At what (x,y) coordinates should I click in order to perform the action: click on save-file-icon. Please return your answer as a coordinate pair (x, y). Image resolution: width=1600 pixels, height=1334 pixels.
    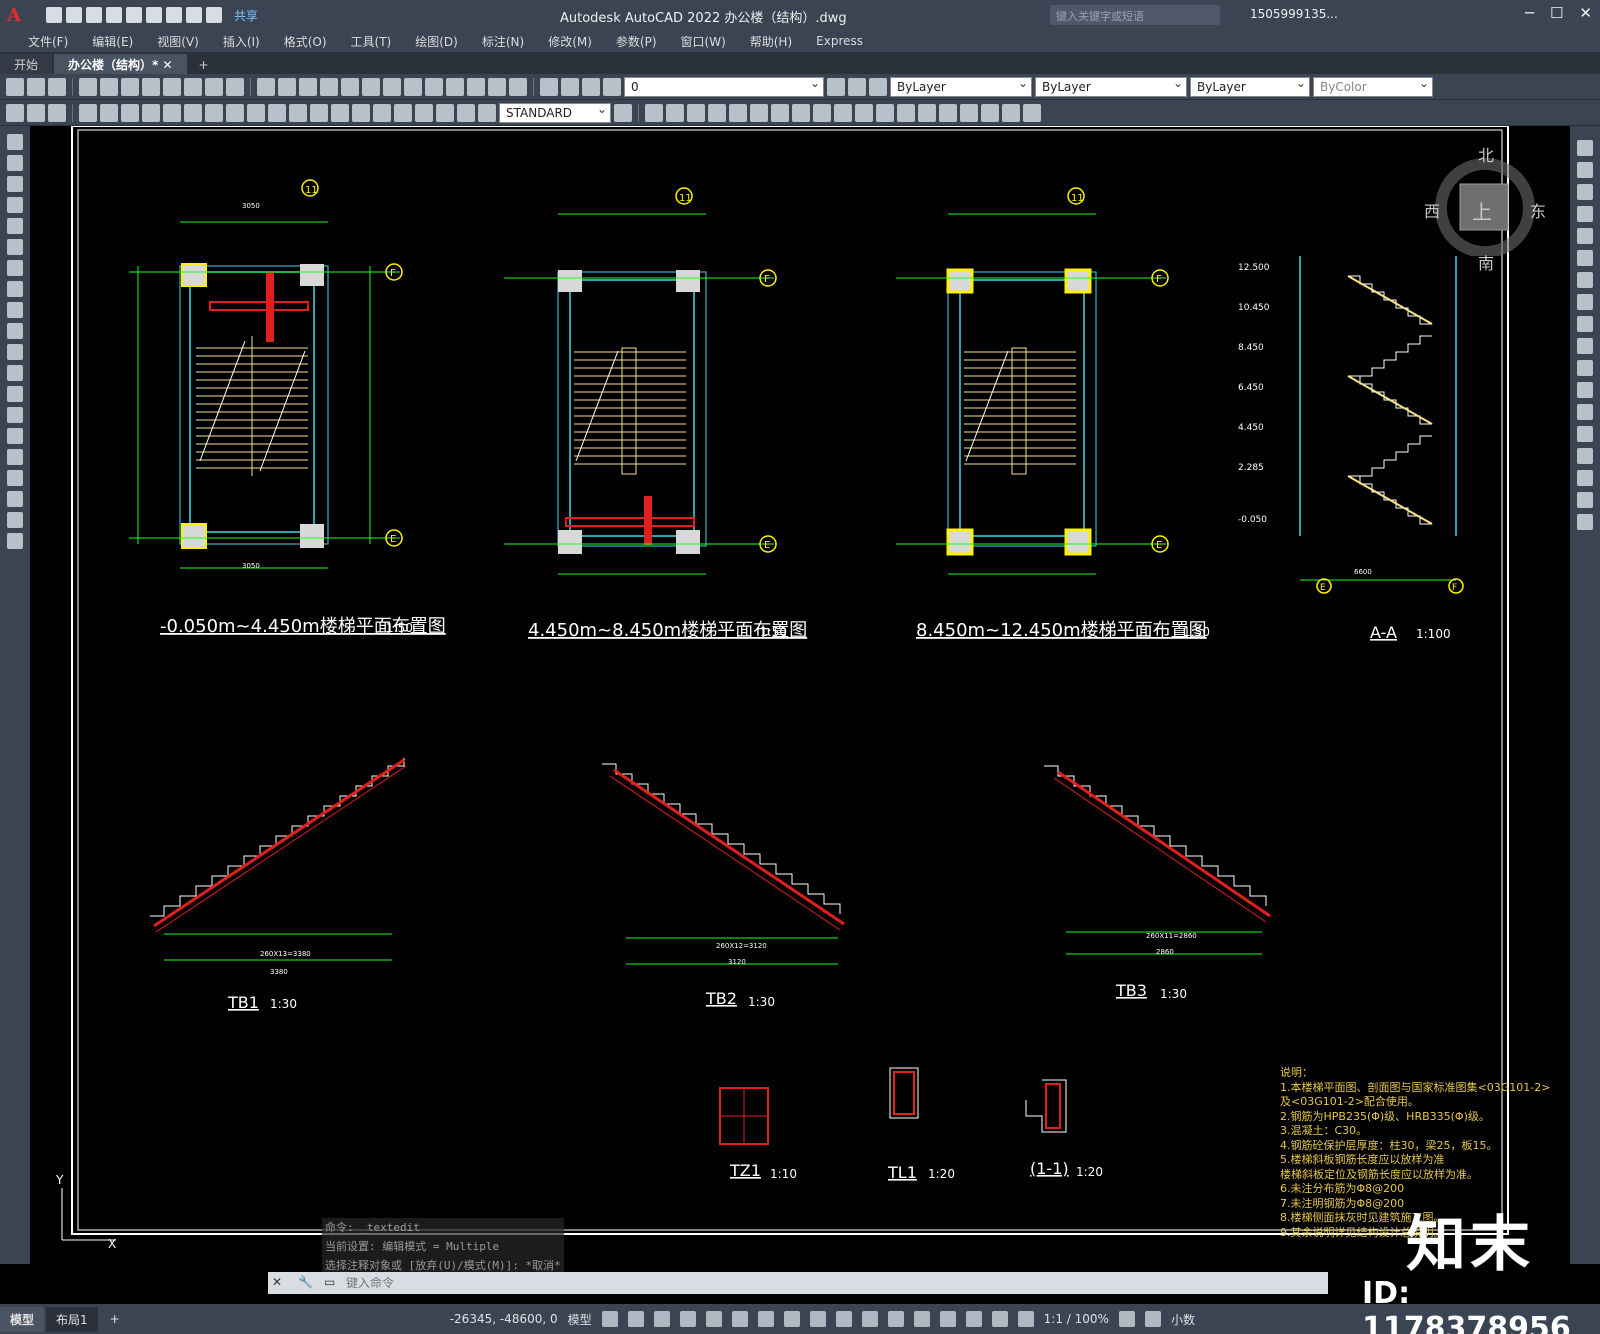
    Looking at the image, I should click on (57, 86).